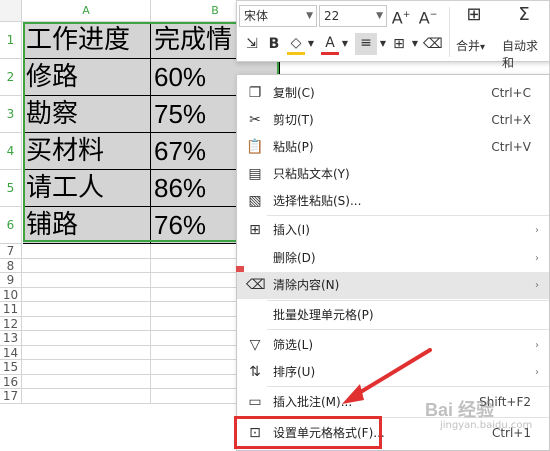 The image size is (550, 451). What do you see at coordinates (393, 258) in the screenshot?
I see `menu-item: 删除(D) ›` at bounding box center [393, 258].